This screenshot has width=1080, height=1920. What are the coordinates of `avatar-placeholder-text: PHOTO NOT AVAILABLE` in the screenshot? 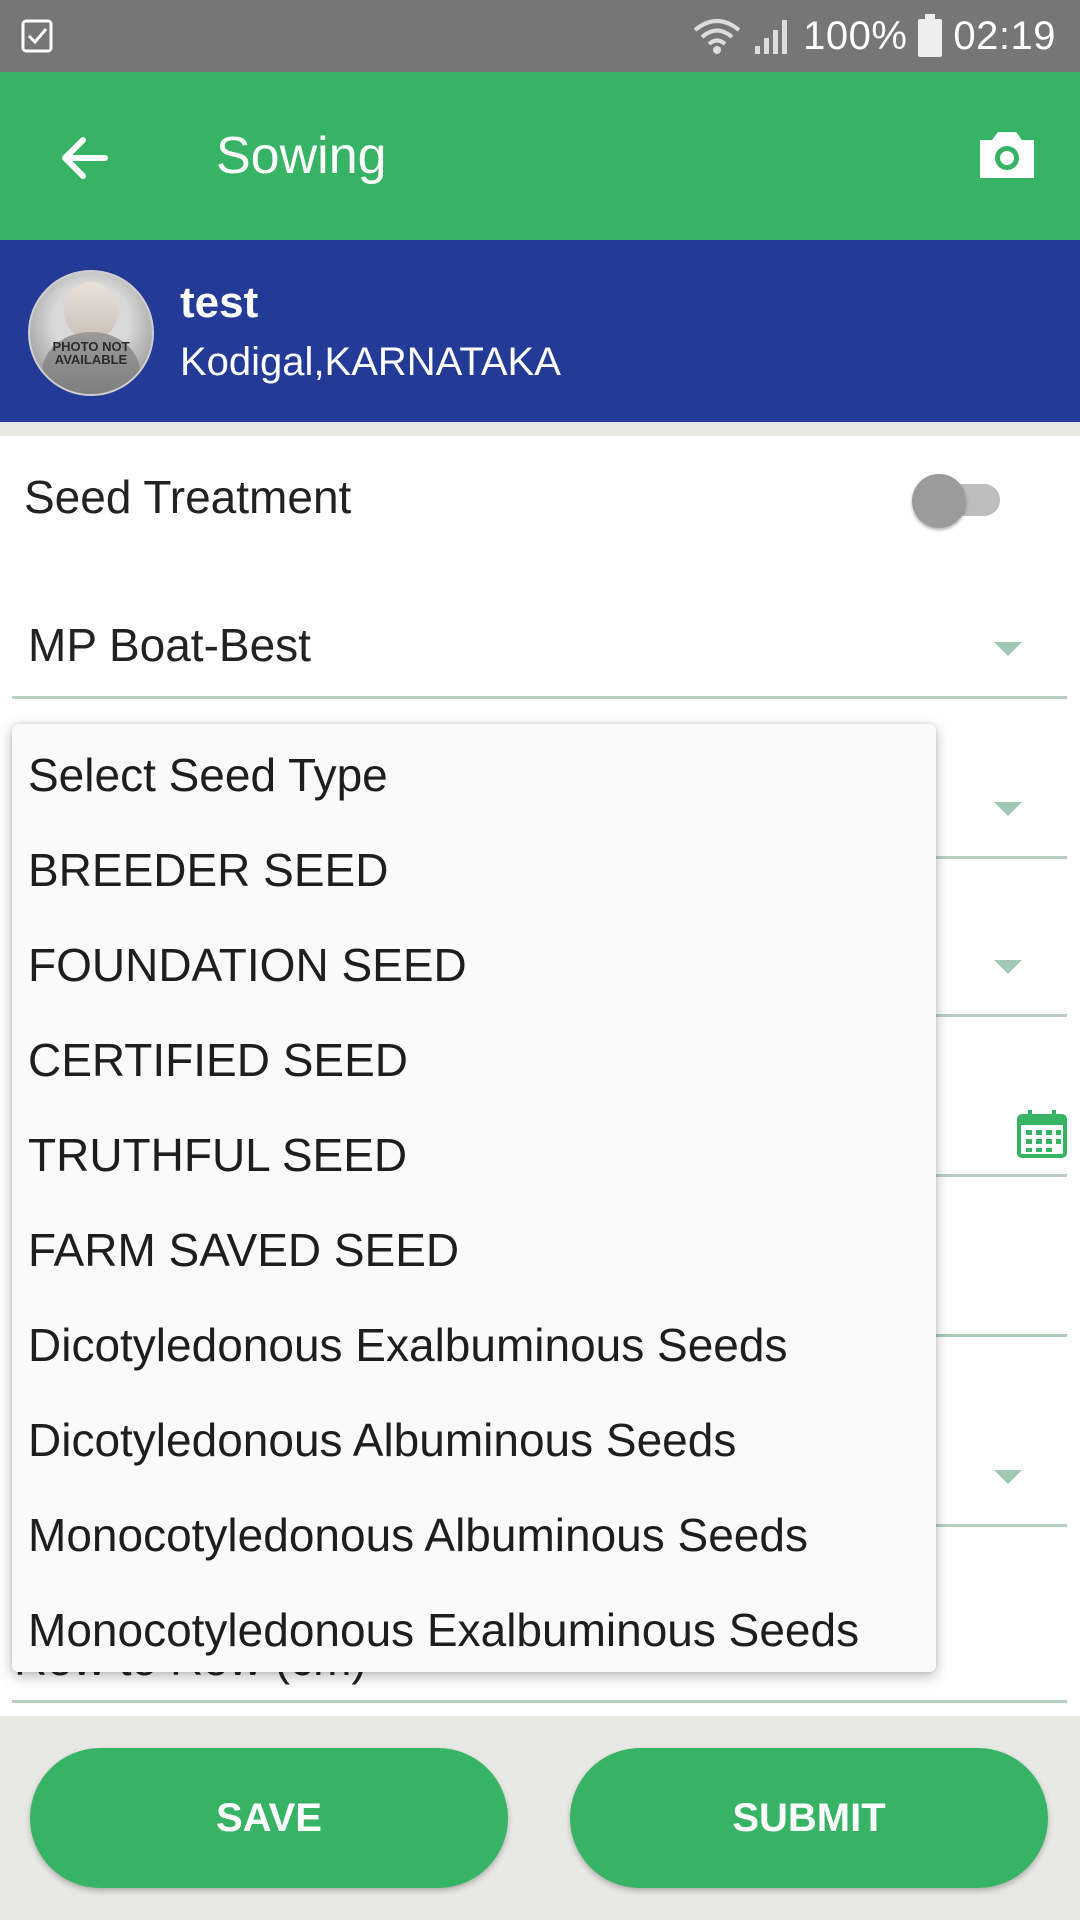 It's located at (91, 353).